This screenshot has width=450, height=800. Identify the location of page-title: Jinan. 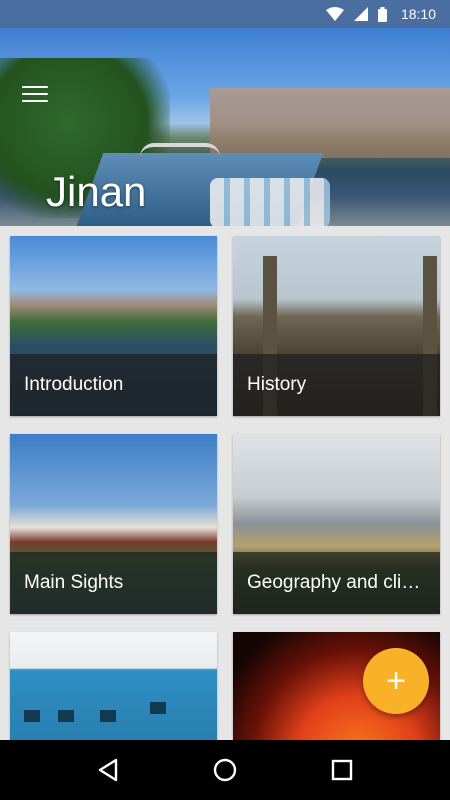
(96, 191).